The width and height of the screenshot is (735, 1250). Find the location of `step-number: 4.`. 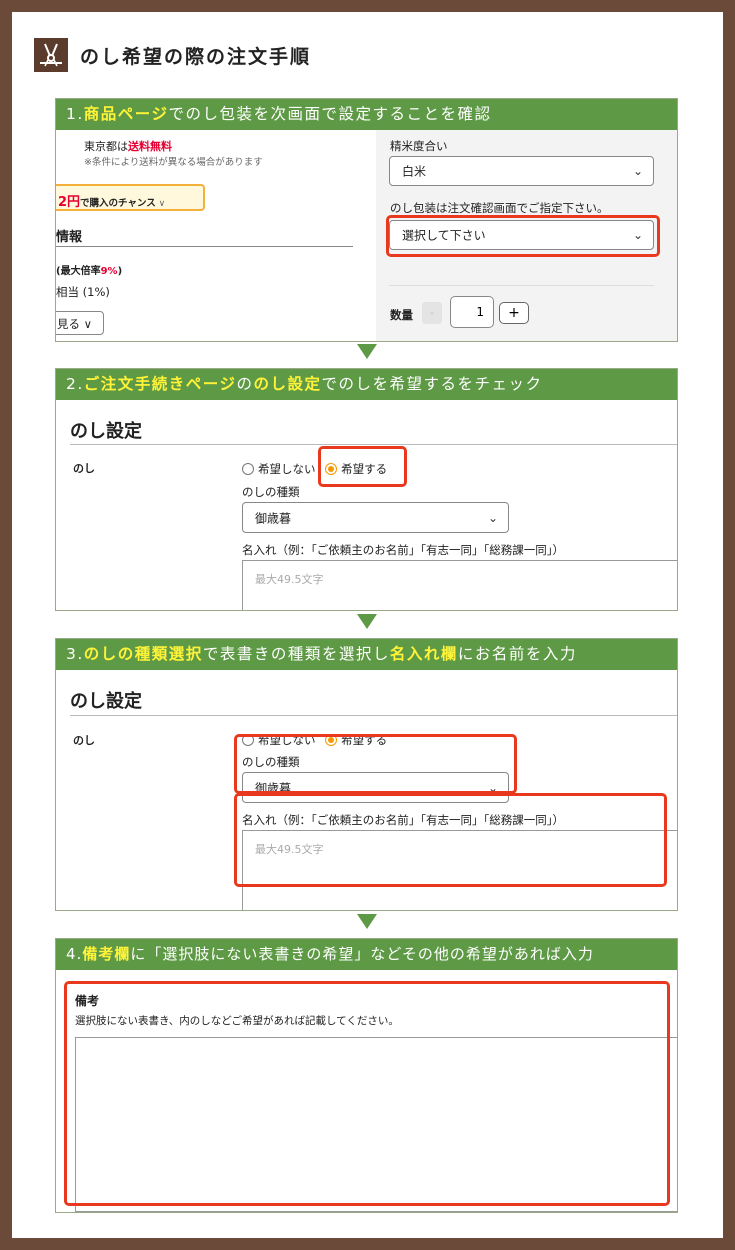

step-number: 4. is located at coordinates (74, 954).